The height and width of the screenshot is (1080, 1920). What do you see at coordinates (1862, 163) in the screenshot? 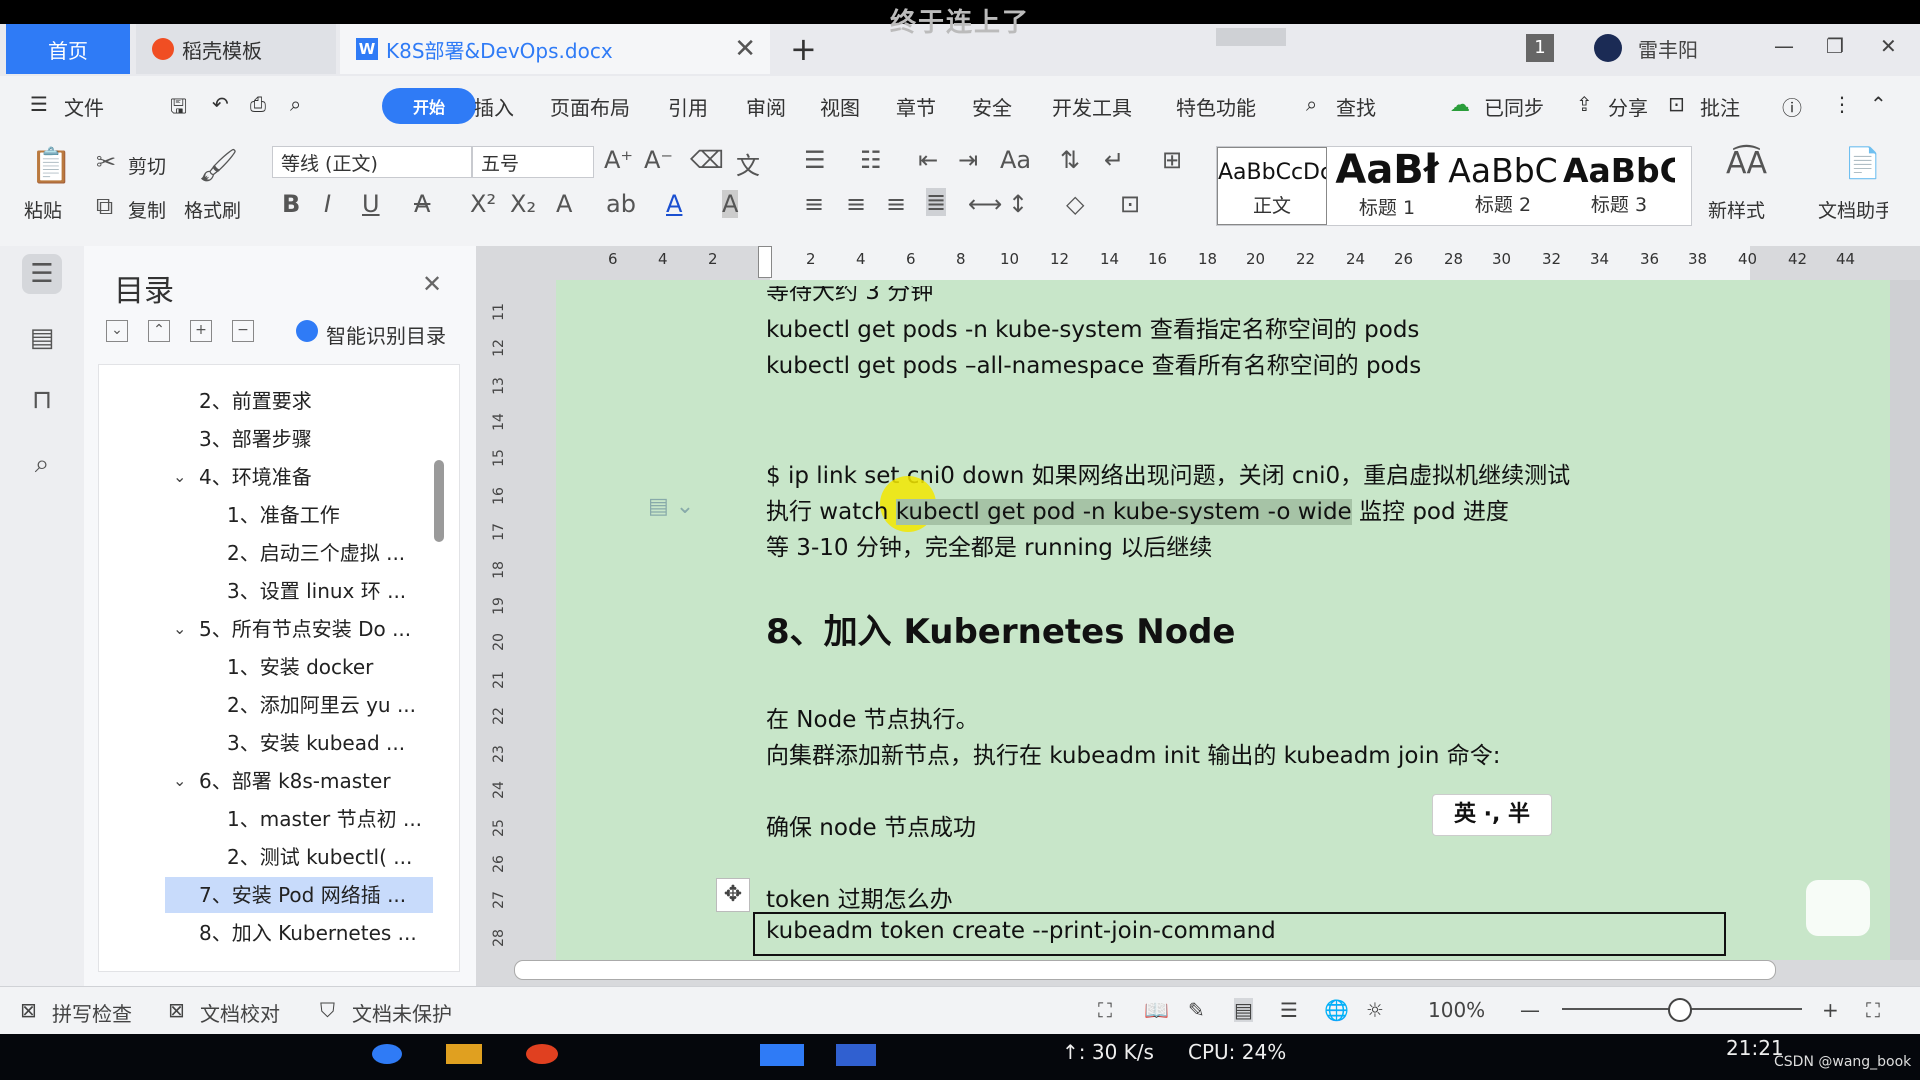
I see `doc-assistant-icon: 📄` at bounding box center [1862, 163].